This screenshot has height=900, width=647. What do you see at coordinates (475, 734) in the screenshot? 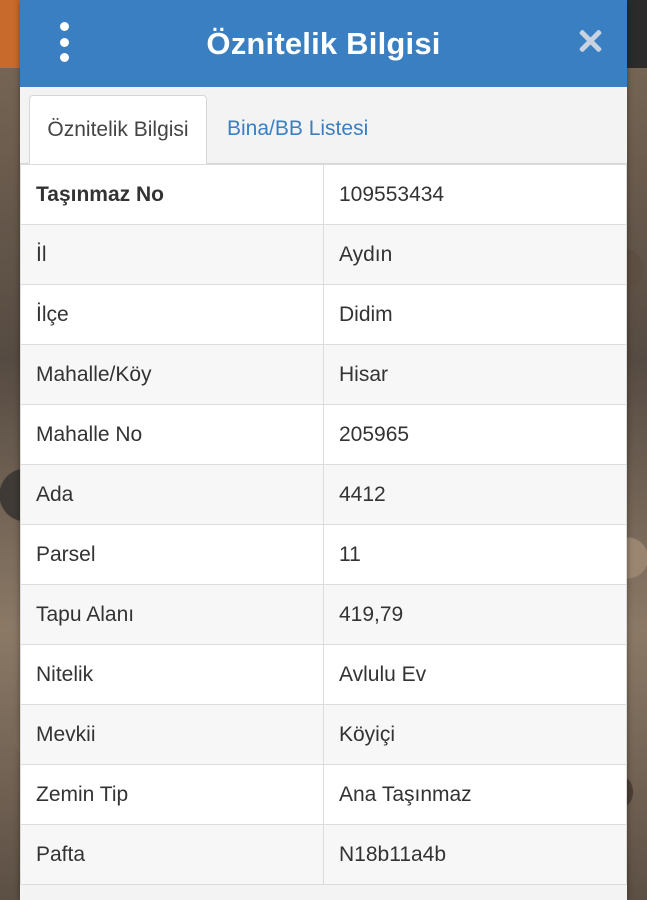
I see `attribute-value: Köyiçi` at bounding box center [475, 734].